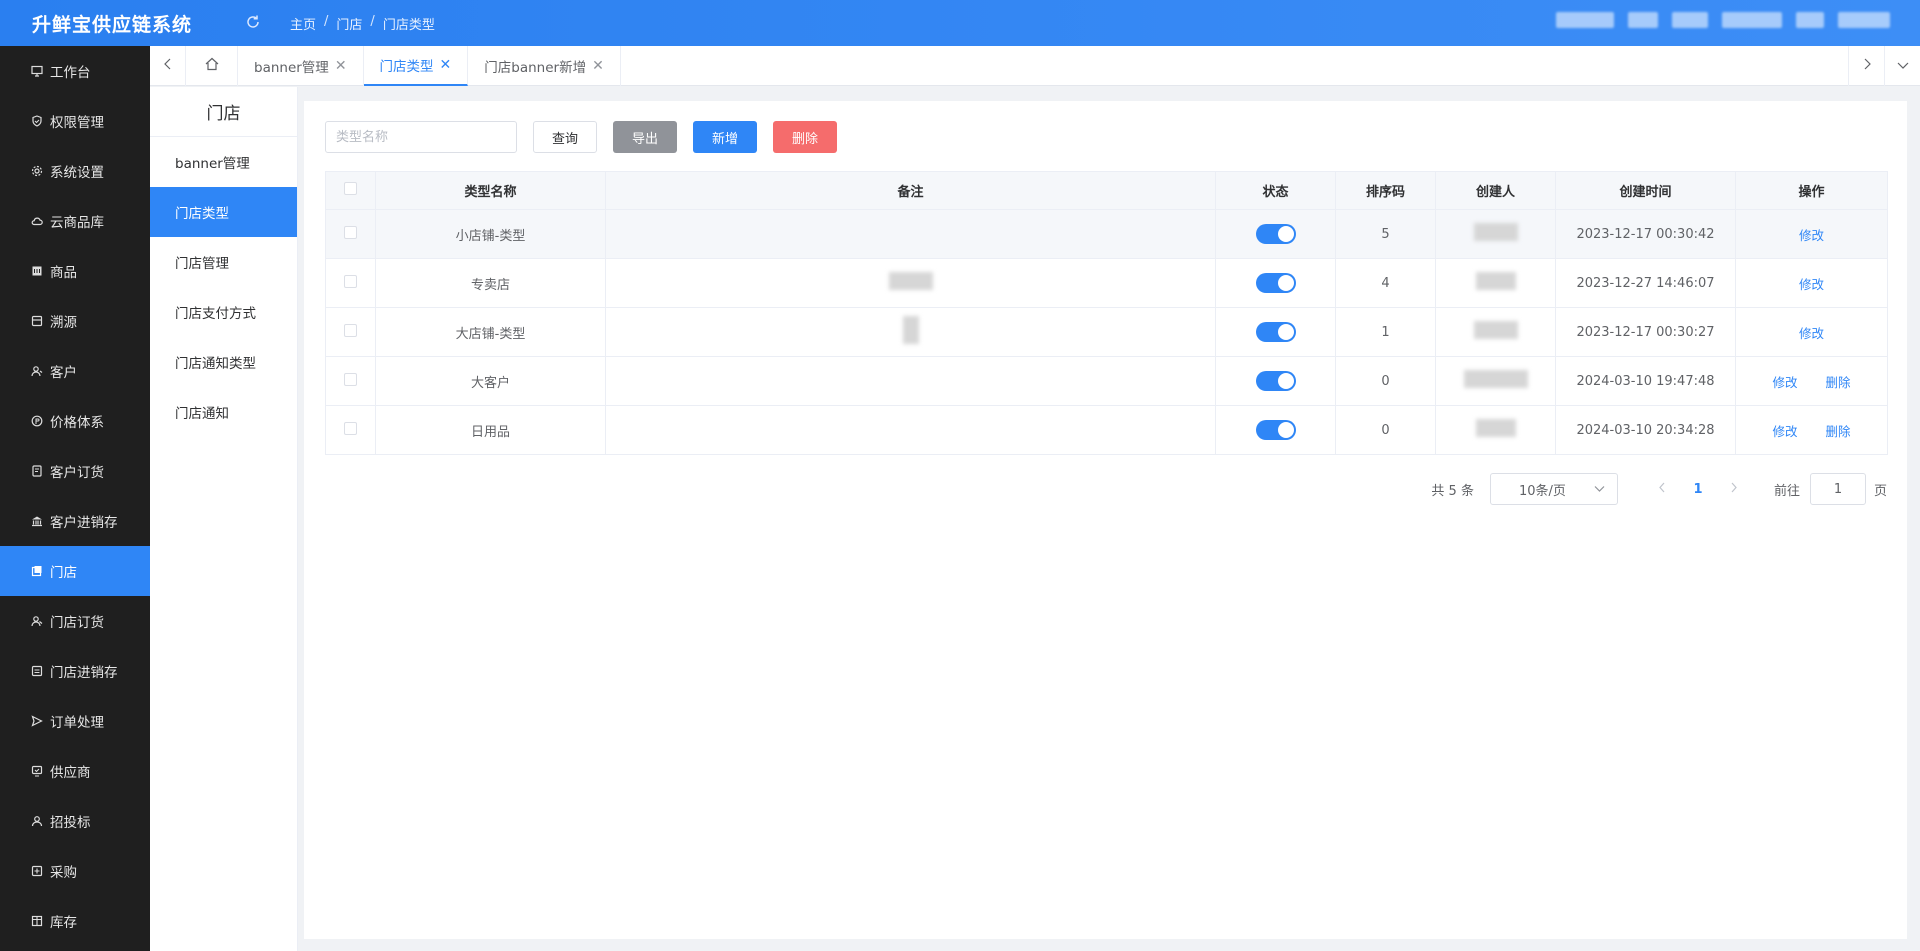 The image size is (1920, 951). What do you see at coordinates (1553, 489) in the screenshot?
I see `page-size-select: 10条/页` at bounding box center [1553, 489].